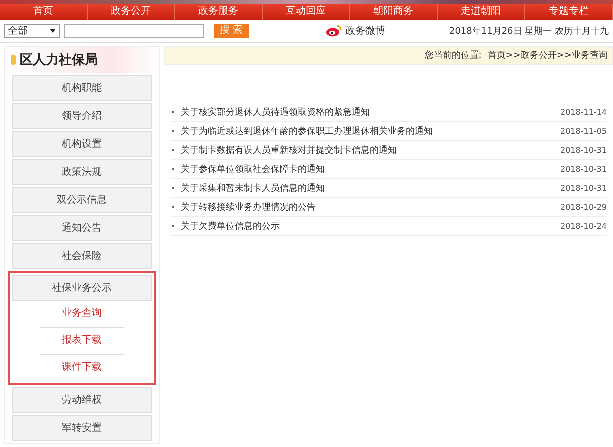 The image size is (613, 447). I want to click on nav-link: 政务公开, so click(132, 12).